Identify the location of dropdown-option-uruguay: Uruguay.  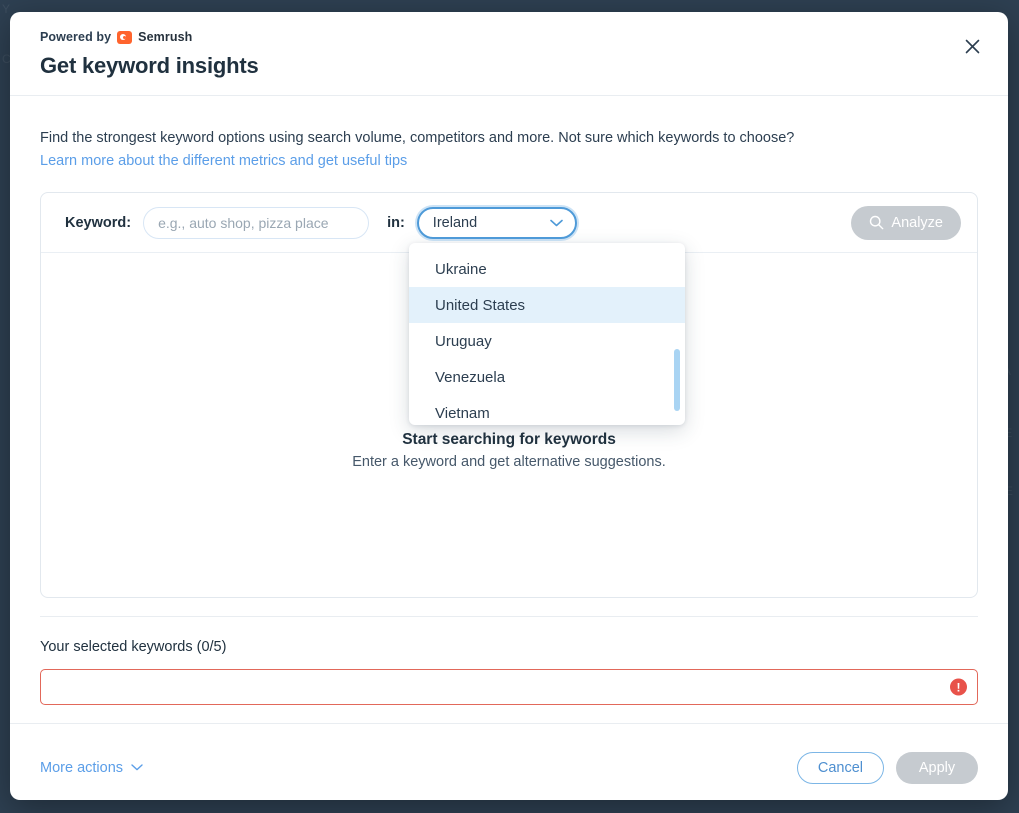
(547, 341).